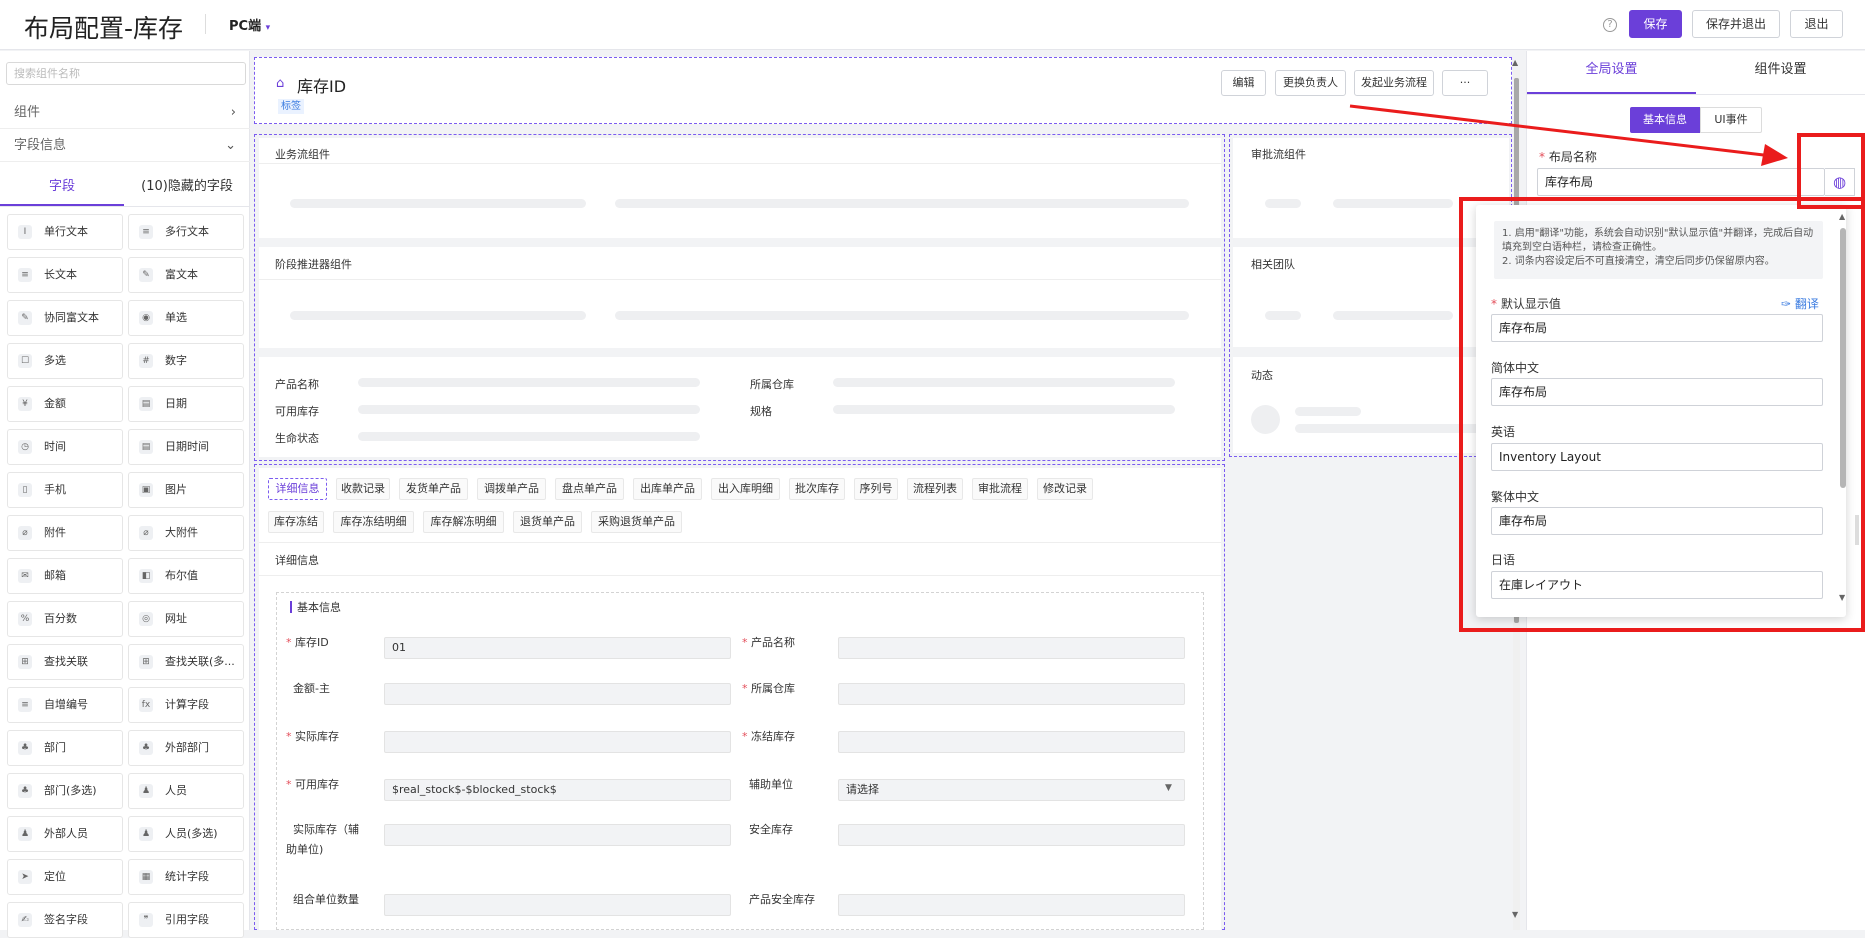  What do you see at coordinates (65, 361) in the screenshot?
I see `field-item: ☐ 多选` at bounding box center [65, 361].